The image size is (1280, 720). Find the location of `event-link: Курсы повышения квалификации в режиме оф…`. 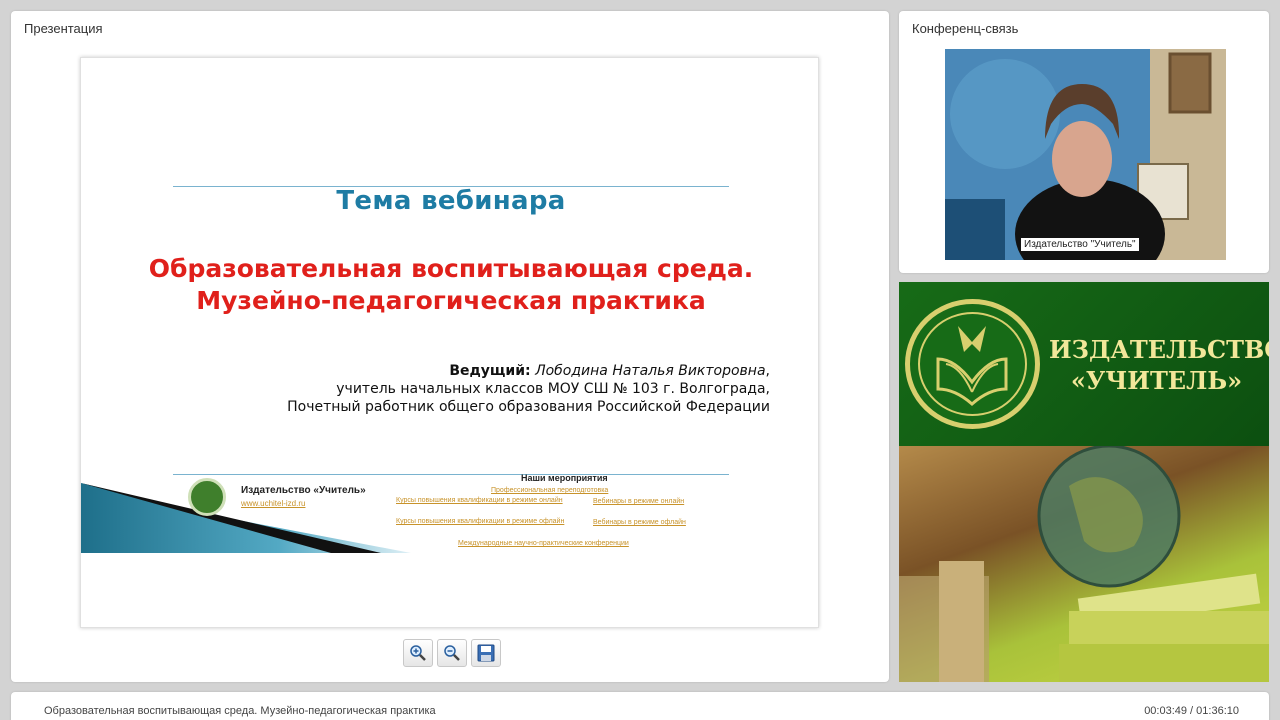

event-link: Курсы повышения квалификации в режиме оф… is located at coordinates (481, 521).